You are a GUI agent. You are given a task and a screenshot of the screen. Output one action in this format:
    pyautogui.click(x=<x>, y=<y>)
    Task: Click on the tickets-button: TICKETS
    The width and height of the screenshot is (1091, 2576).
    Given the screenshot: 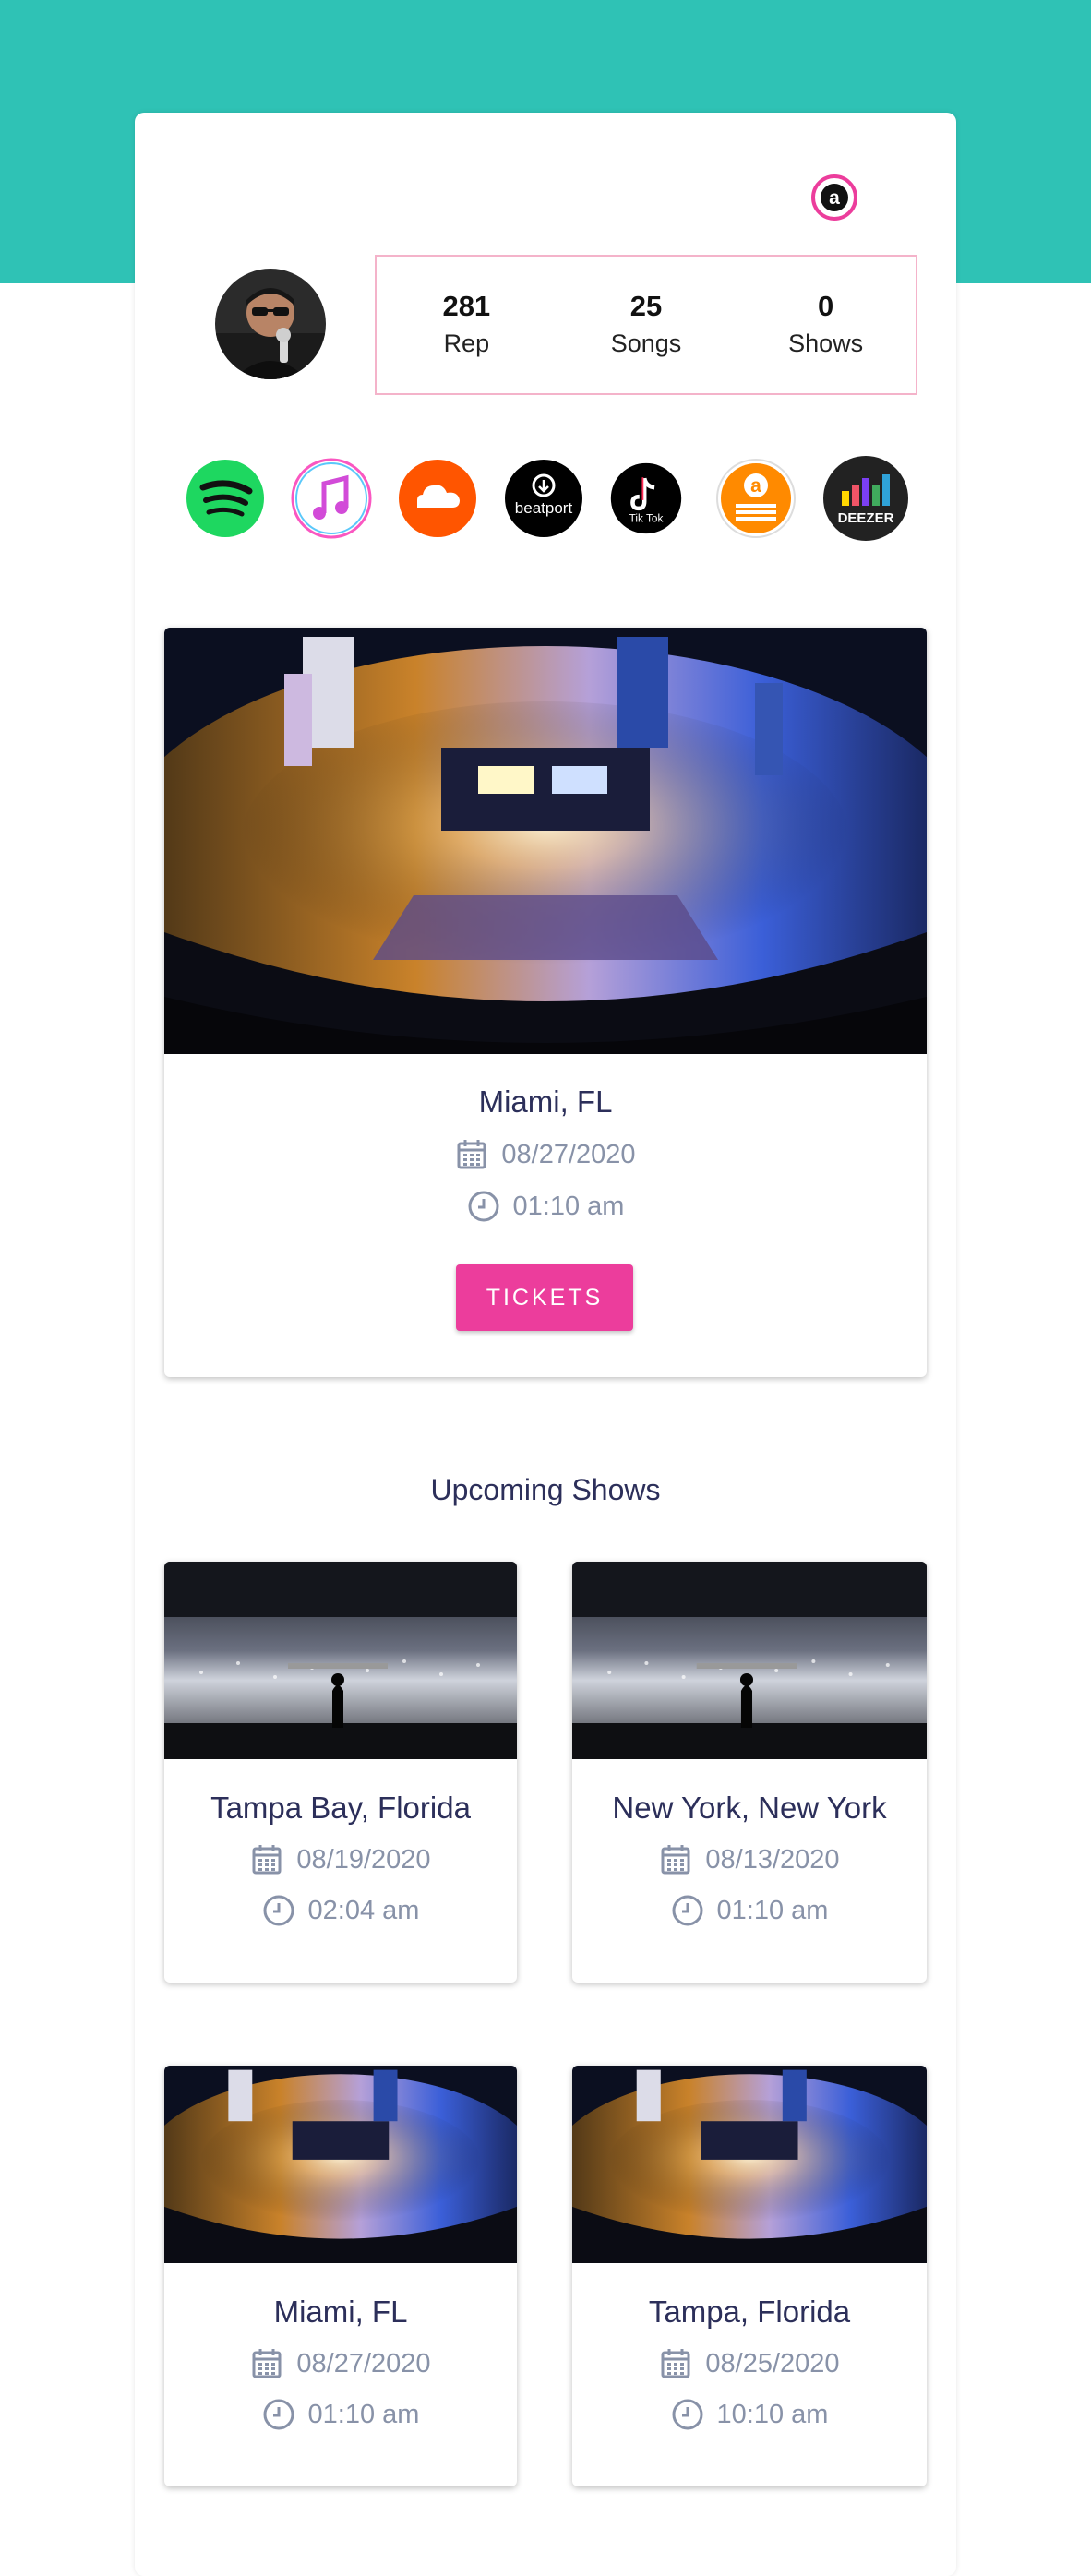 What is the action you would take?
    pyautogui.click(x=544, y=1298)
    